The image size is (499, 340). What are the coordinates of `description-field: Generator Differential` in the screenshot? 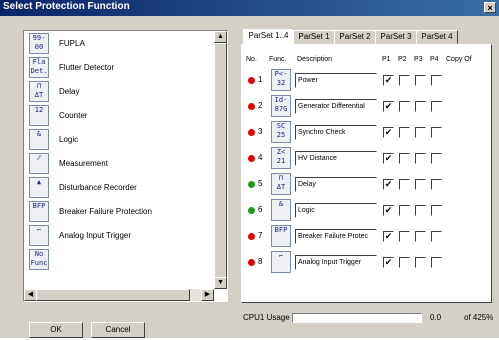 It's located at (336, 106).